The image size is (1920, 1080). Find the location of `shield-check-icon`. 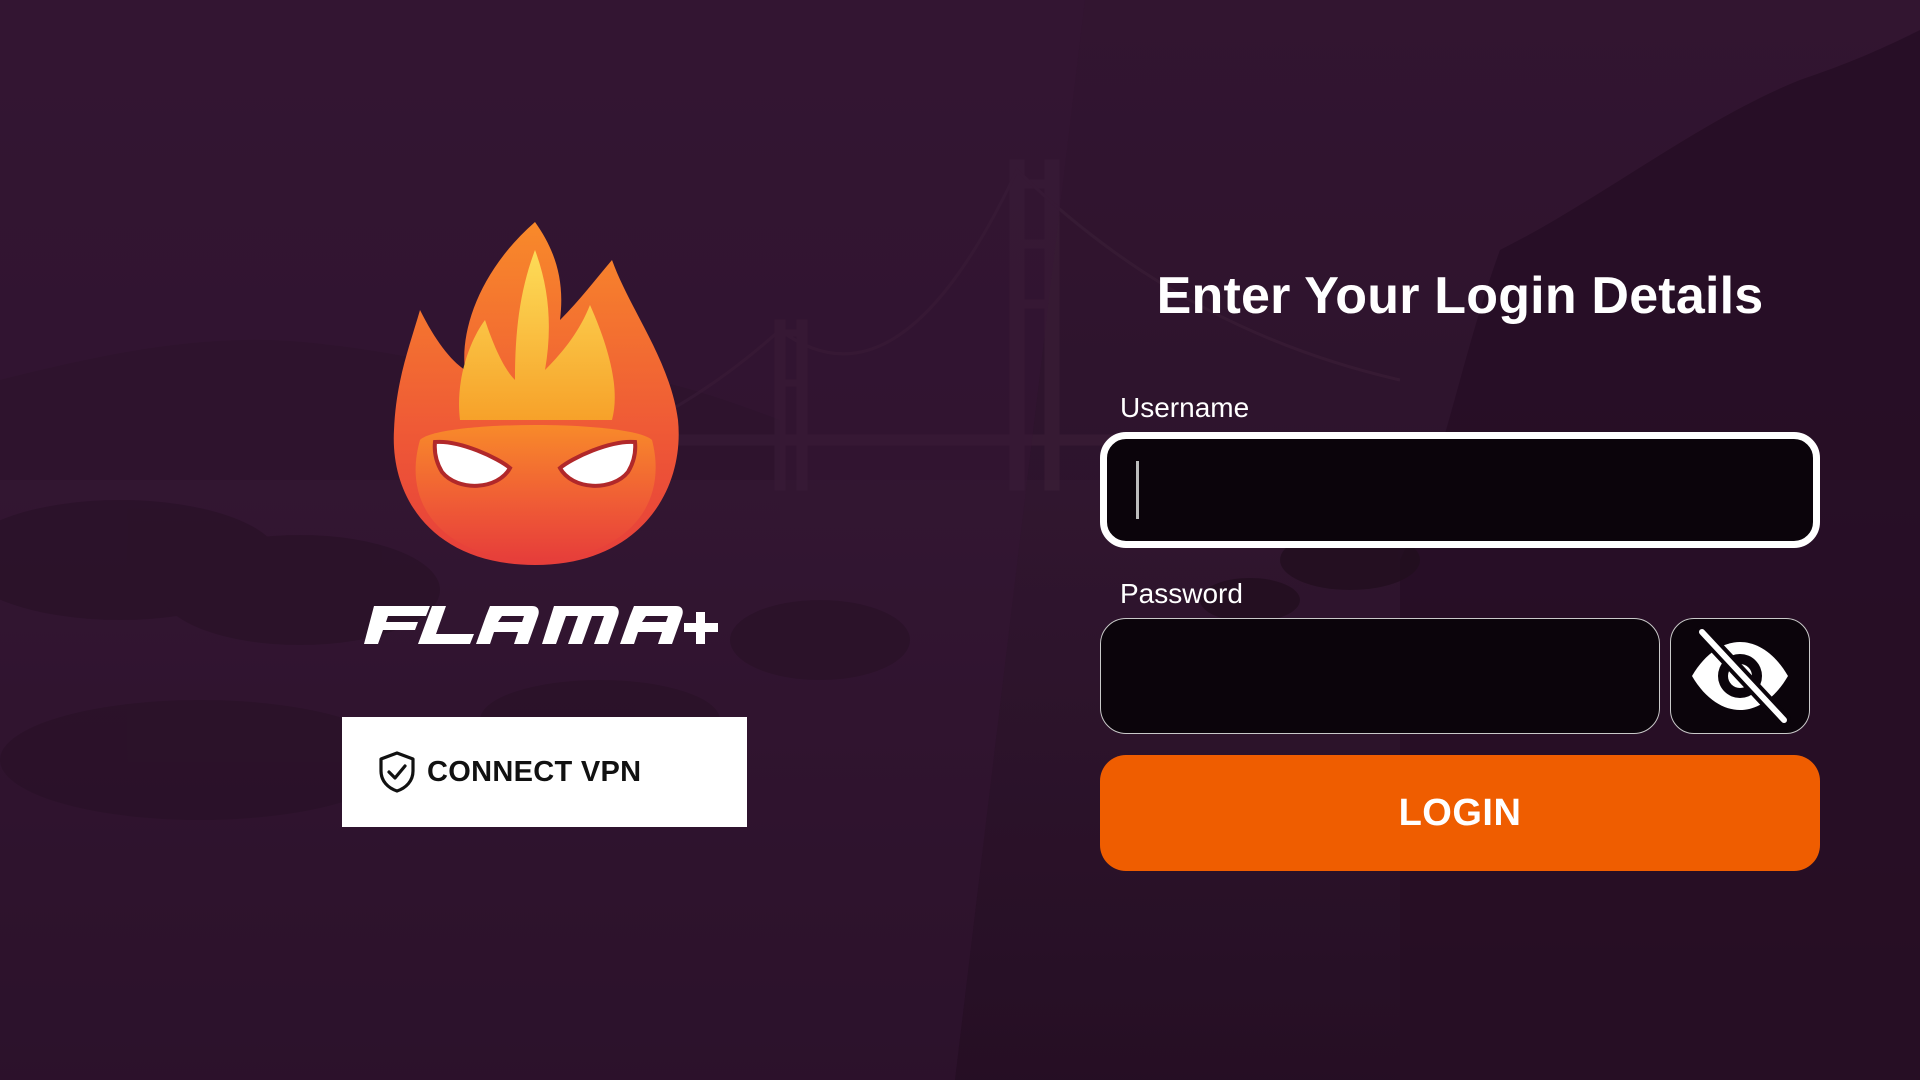

shield-check-icon is located at coordinates (397, 772).